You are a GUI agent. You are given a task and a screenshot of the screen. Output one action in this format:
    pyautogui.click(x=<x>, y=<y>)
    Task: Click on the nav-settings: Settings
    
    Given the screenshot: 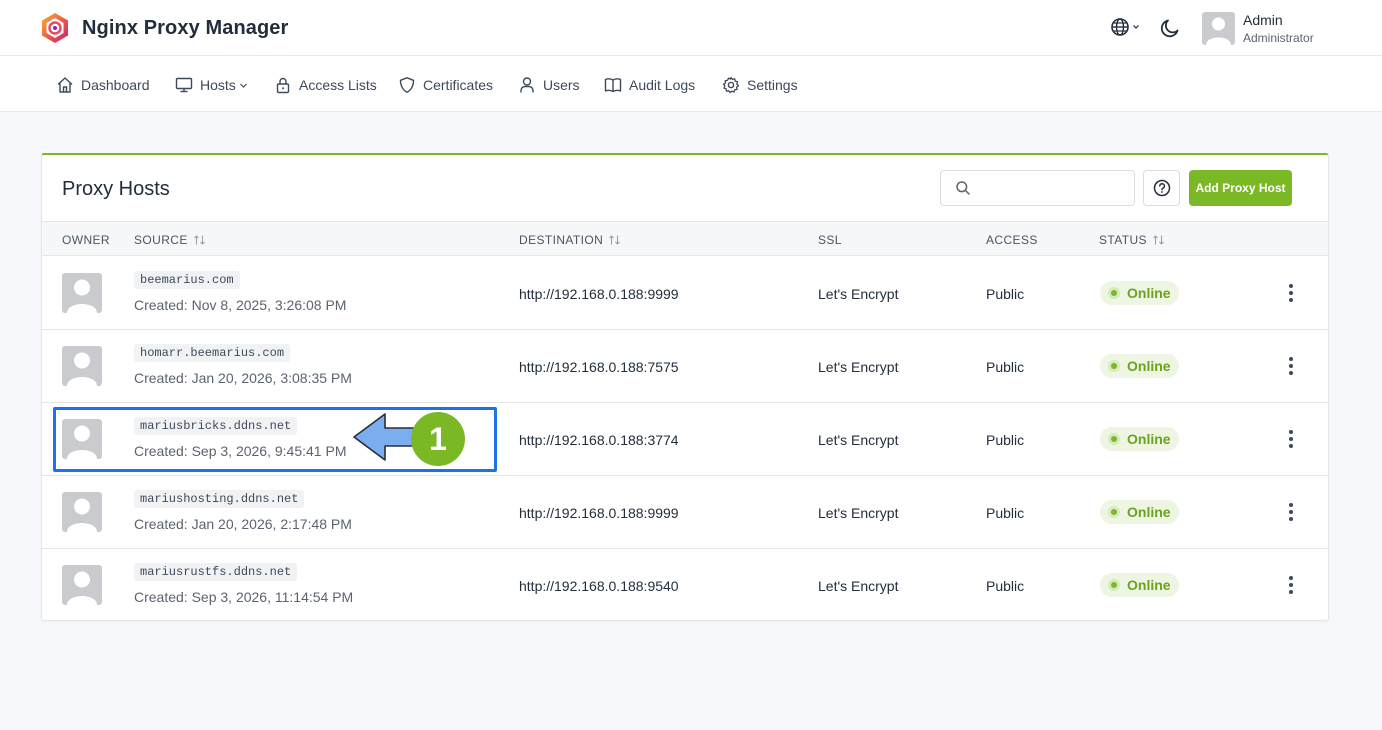 What is the action you would take?
    pyautogui.click(x=760, y=85)
    